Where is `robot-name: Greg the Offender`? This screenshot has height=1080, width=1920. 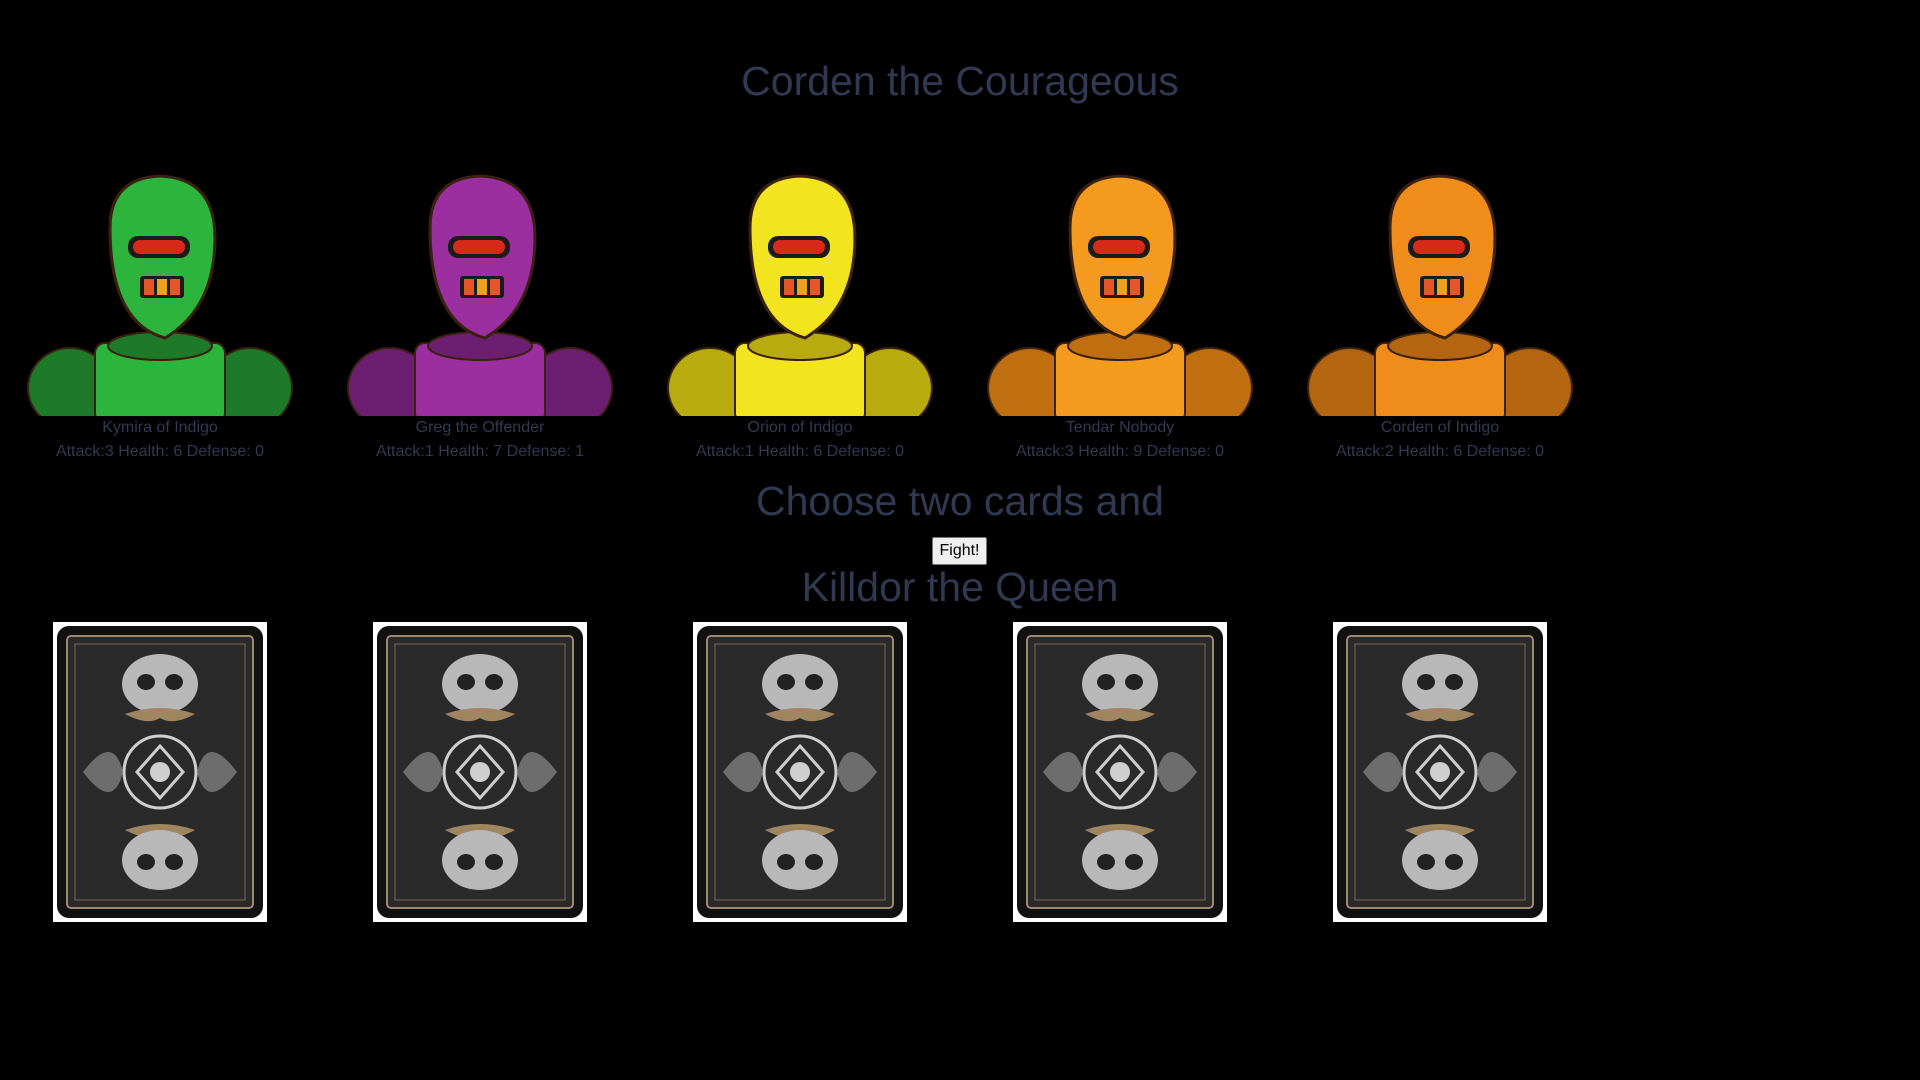
robot-name: Greg the Offender is located at coordinates (480, 427).